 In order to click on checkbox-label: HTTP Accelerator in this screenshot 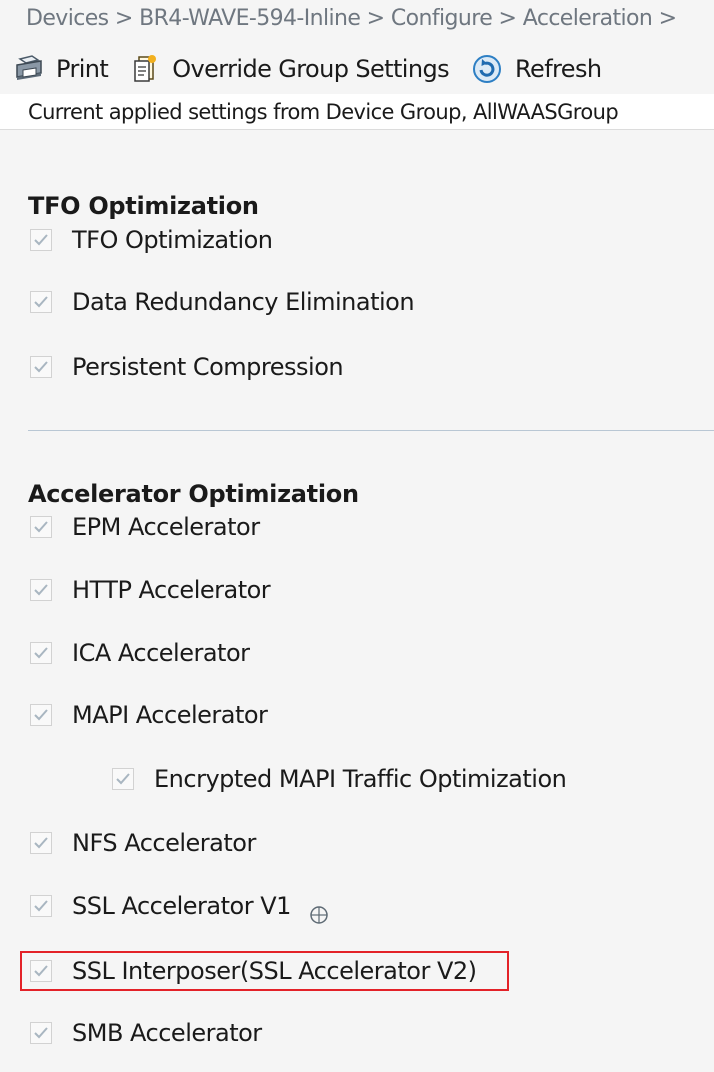, I will do `click(171, 590)`.